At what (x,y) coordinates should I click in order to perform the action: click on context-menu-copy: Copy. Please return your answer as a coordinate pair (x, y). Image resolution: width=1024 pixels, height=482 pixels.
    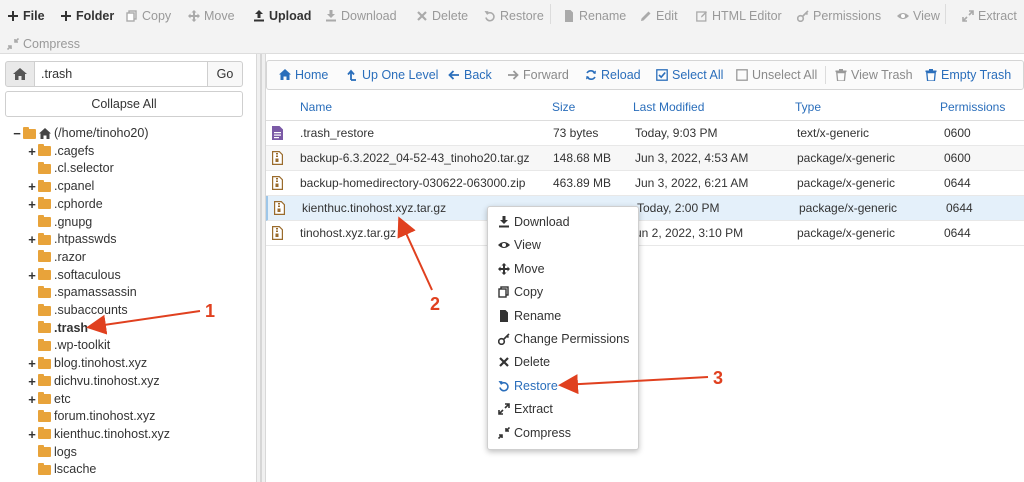
    Looking at the image, I should click on (520, 292).